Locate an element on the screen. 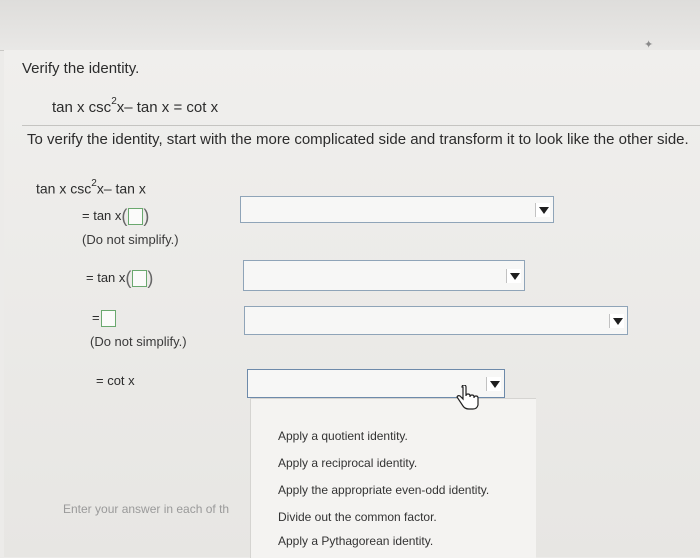 This screenshot has width=700, height=558. given-identity: tan x csc2x– tan x = cot x is located at coordinates (135, 106).